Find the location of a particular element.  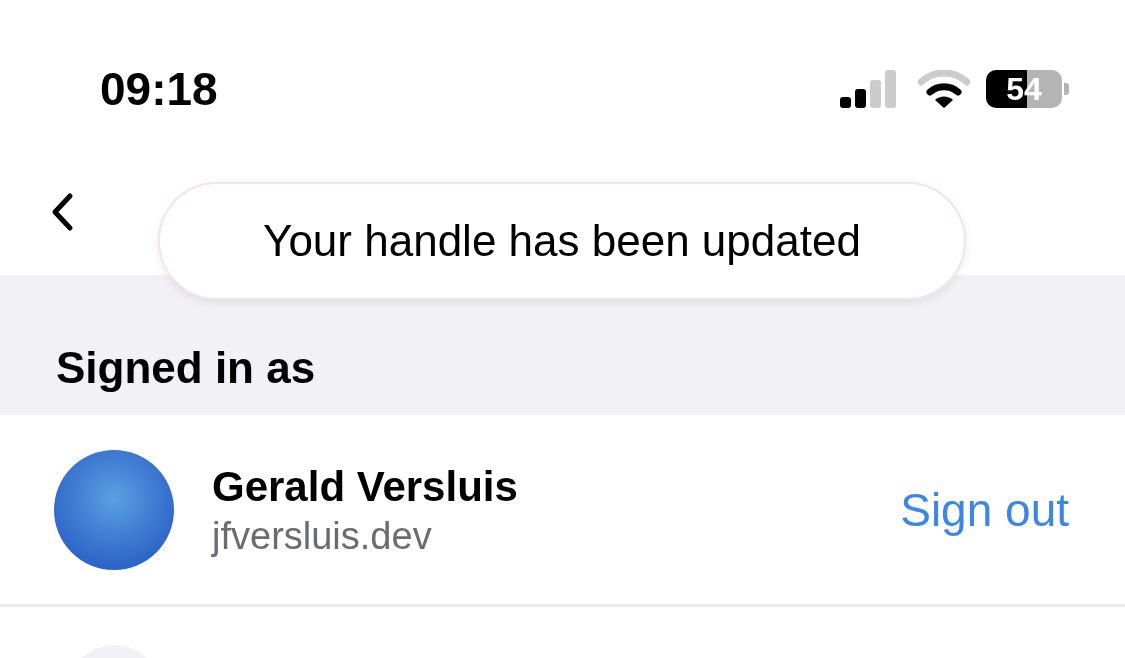

signal-icon is located at coordinates (869, 89).